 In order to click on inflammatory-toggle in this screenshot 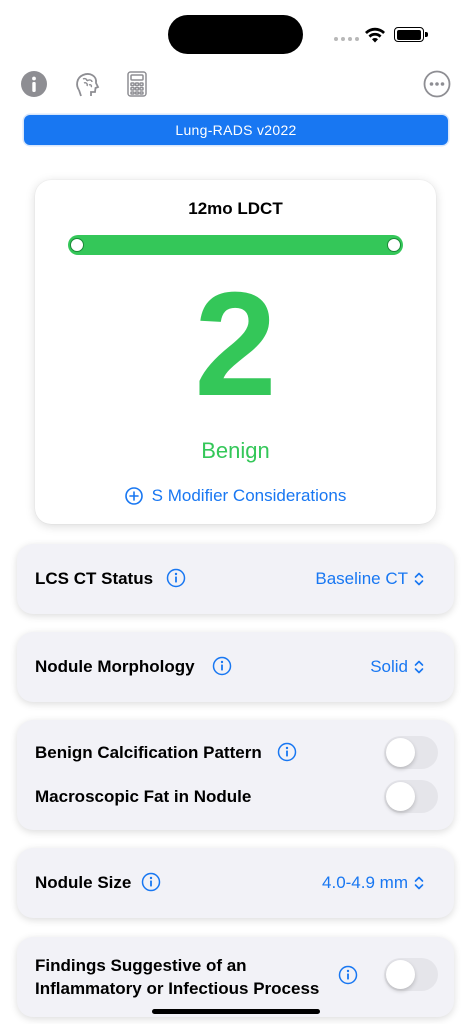, I will do `click(411, 974)`.